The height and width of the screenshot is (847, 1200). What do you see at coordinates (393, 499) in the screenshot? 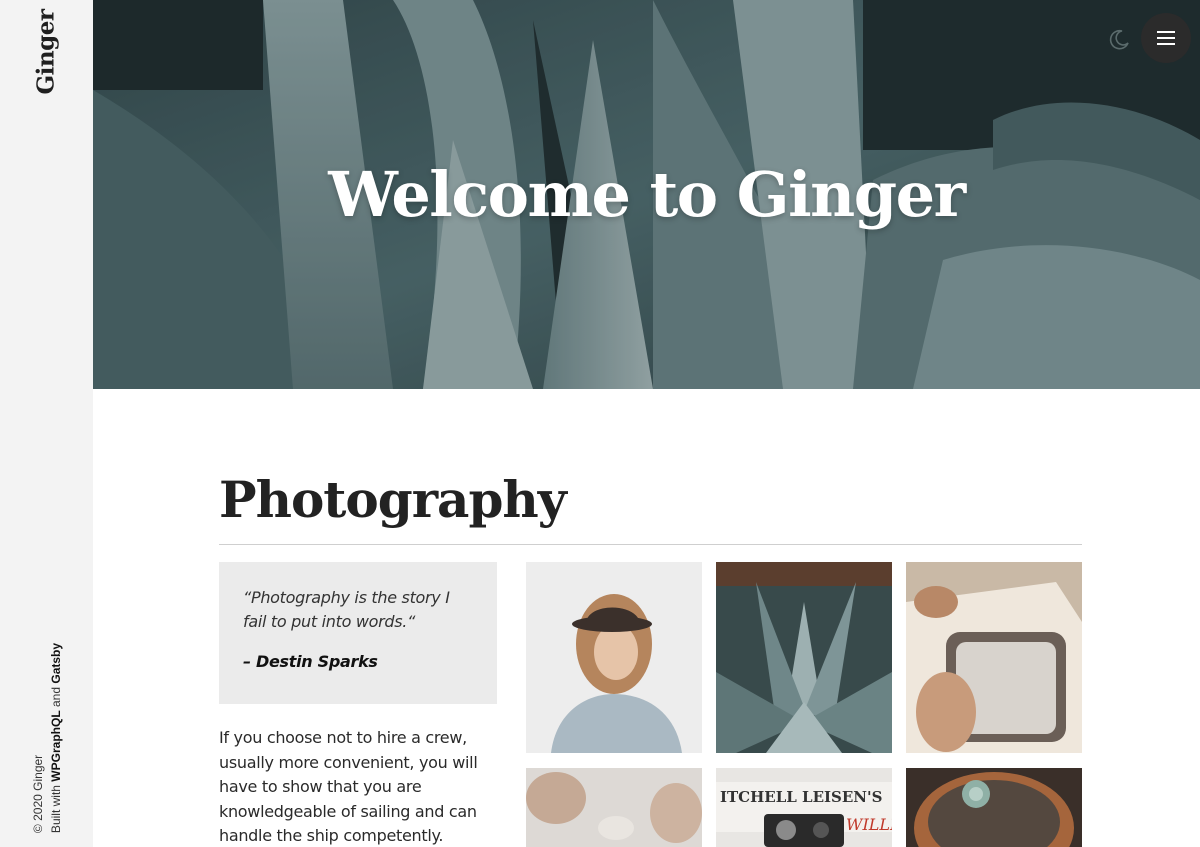
I see `section-title: Photography` at bounding box center [393, 499].